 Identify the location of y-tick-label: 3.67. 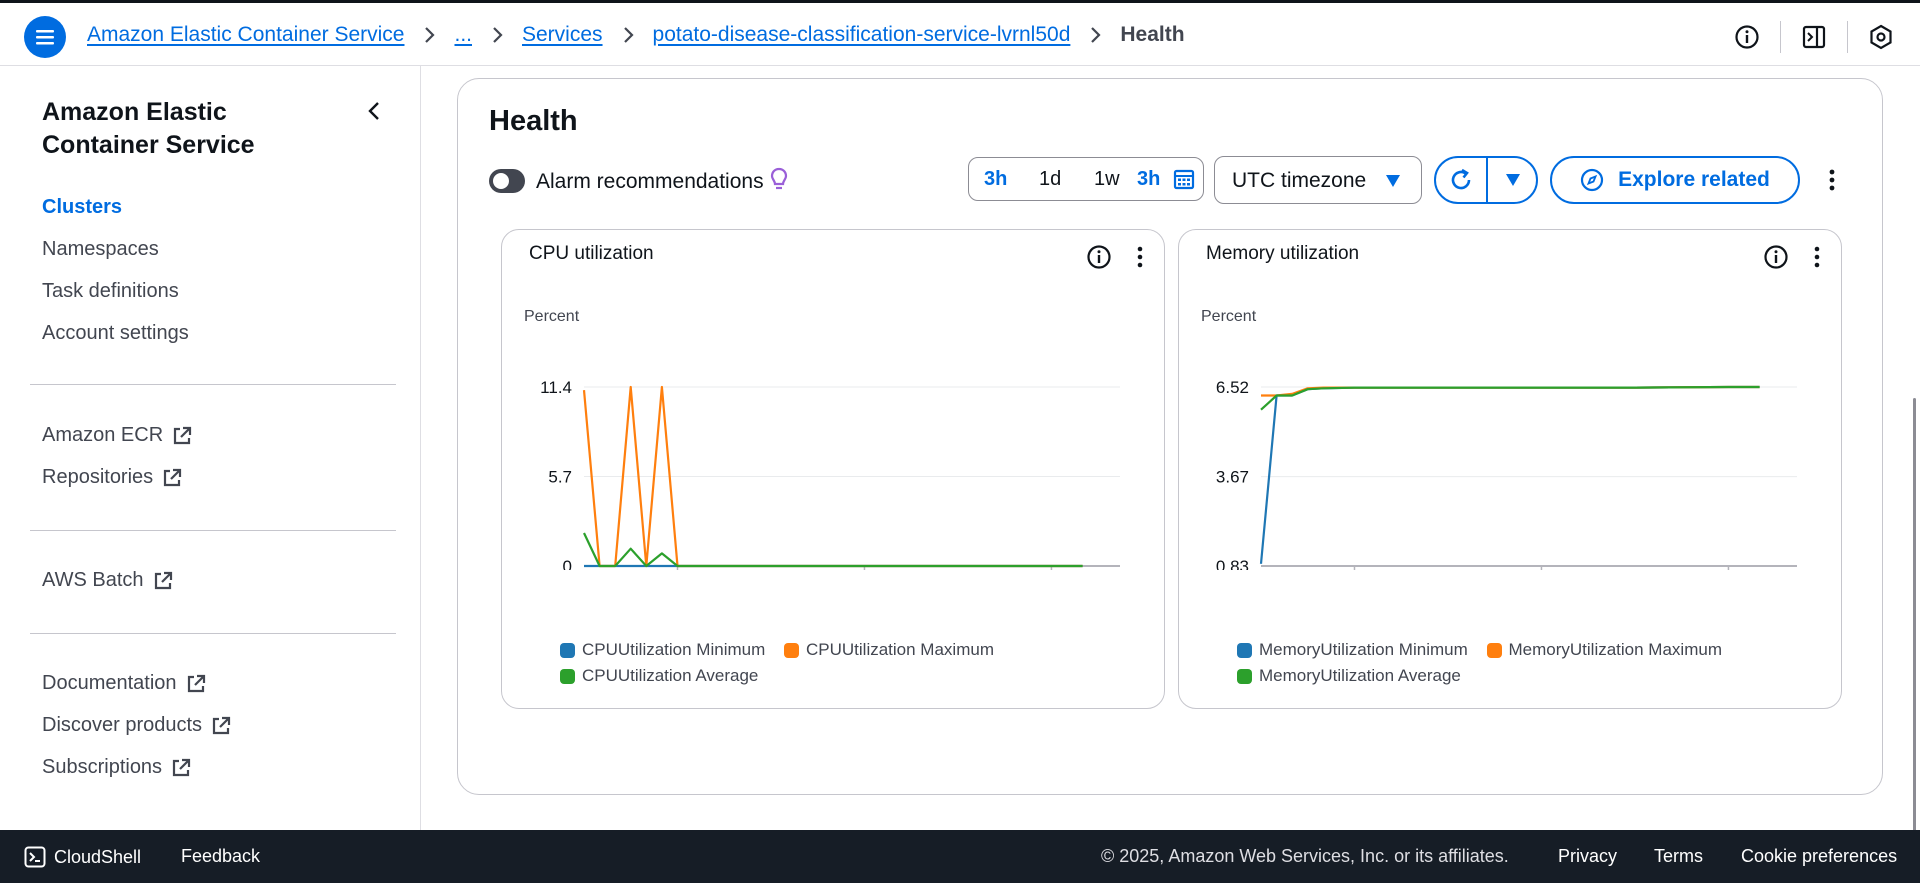
(1232, 477).